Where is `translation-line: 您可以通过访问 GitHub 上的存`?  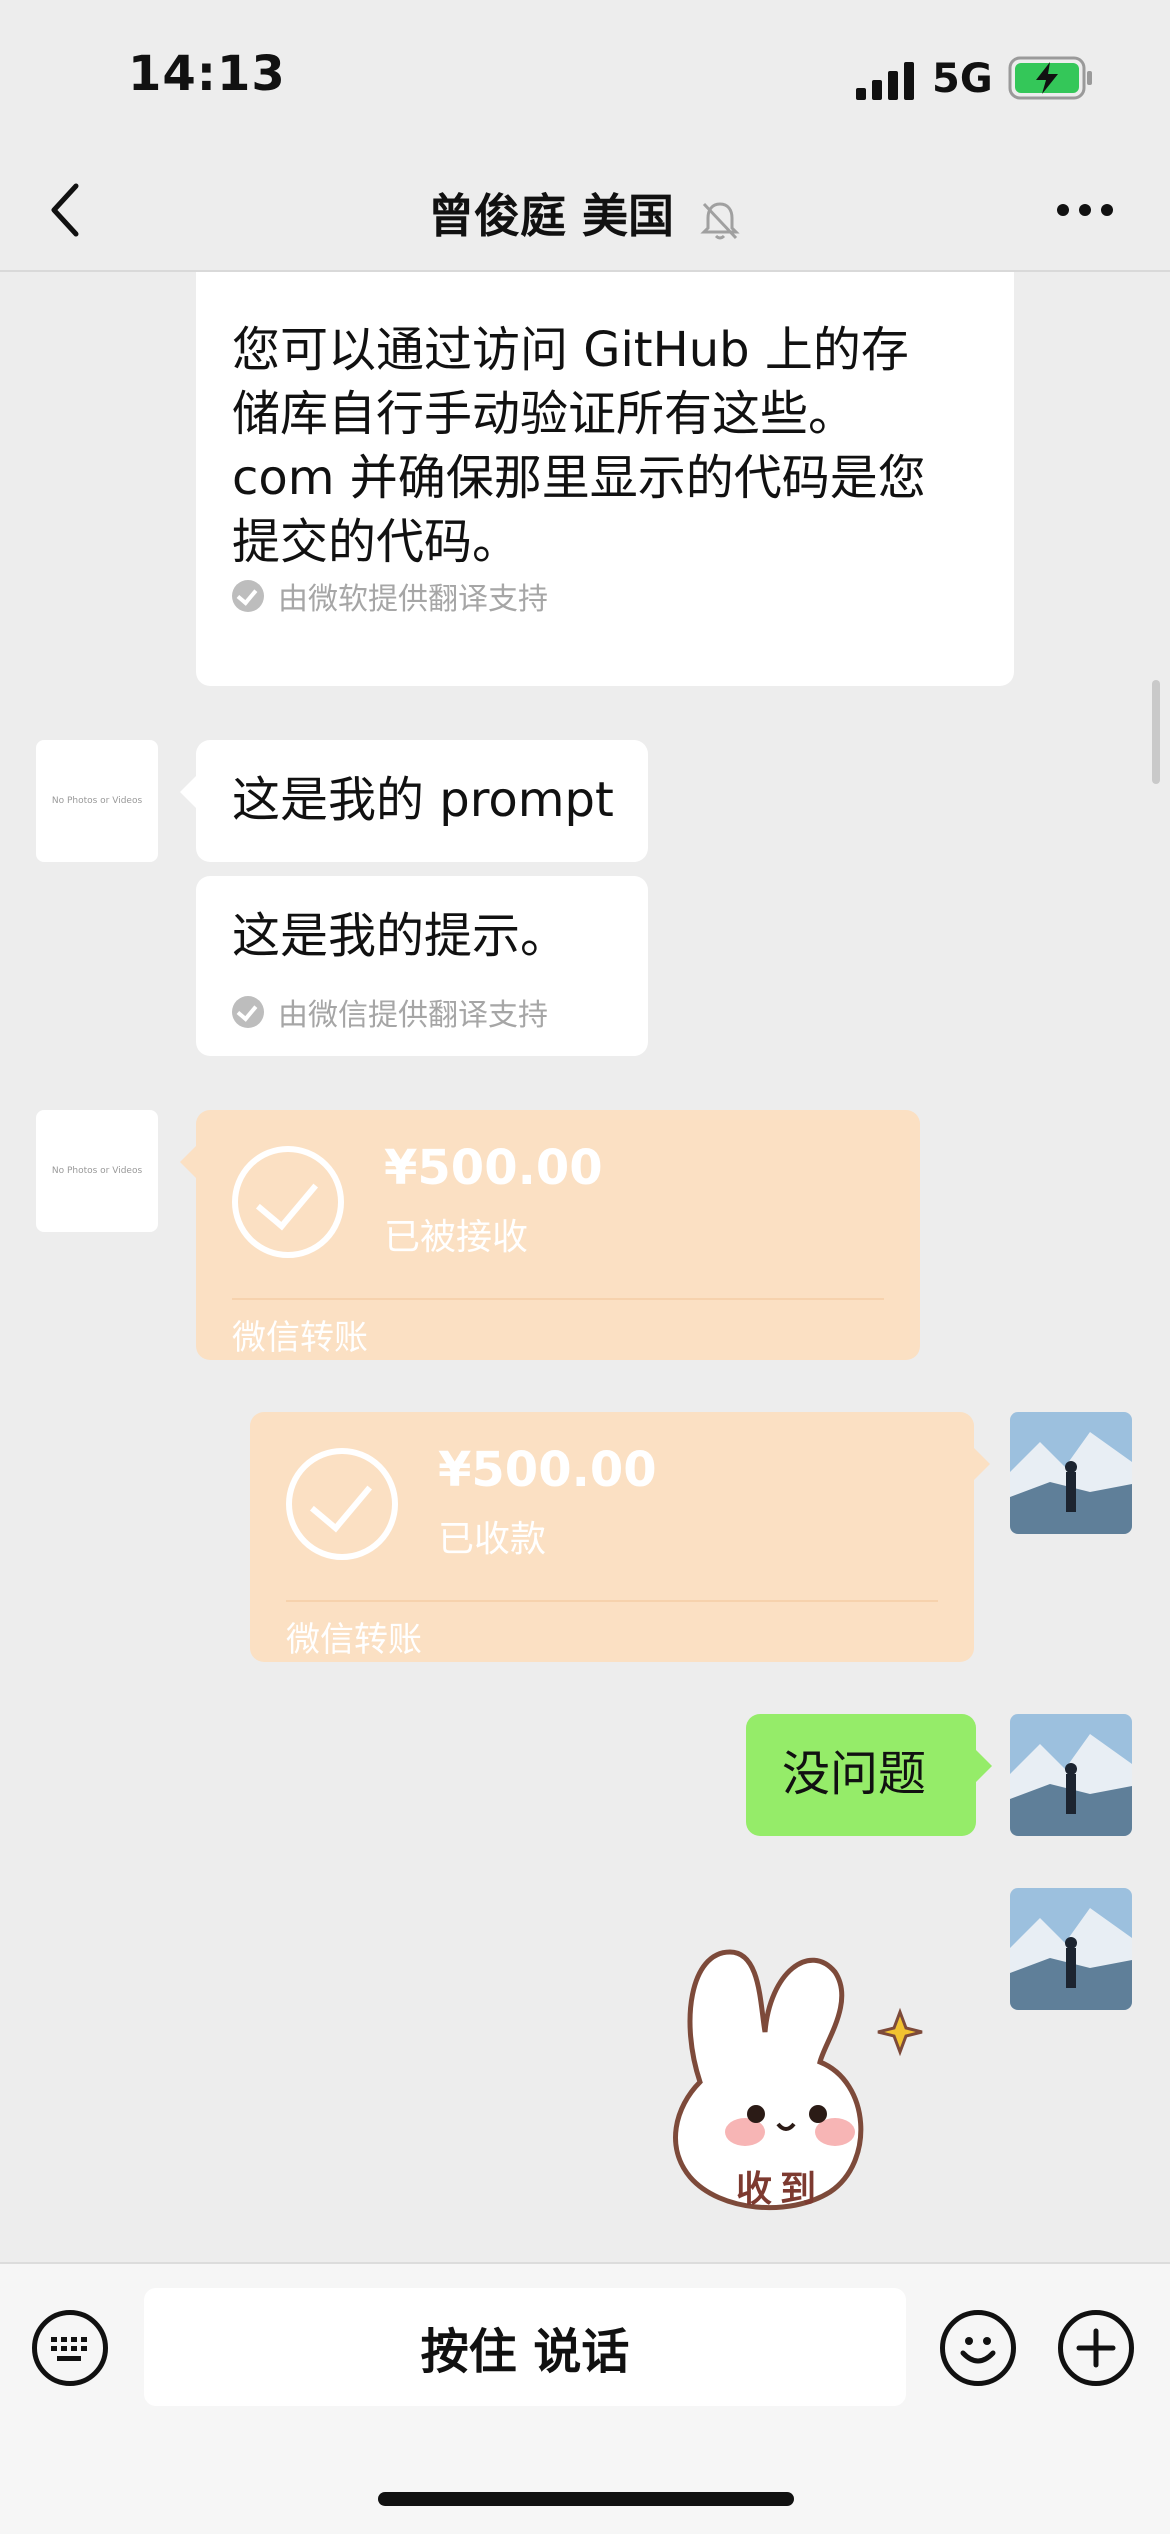
translation-line: 您可以通过访问 GitHub 上的存 is located at coordinates (570, 350).